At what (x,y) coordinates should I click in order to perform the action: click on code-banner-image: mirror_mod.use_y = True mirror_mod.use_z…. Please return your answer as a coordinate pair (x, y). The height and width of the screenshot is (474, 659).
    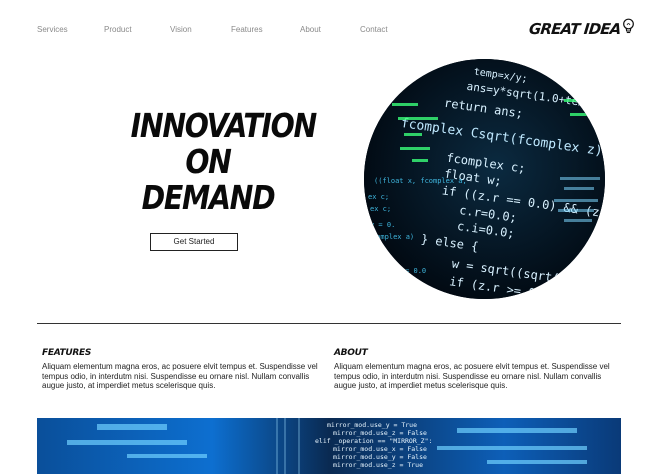
    Looking at the image, I should click on (329, 446).